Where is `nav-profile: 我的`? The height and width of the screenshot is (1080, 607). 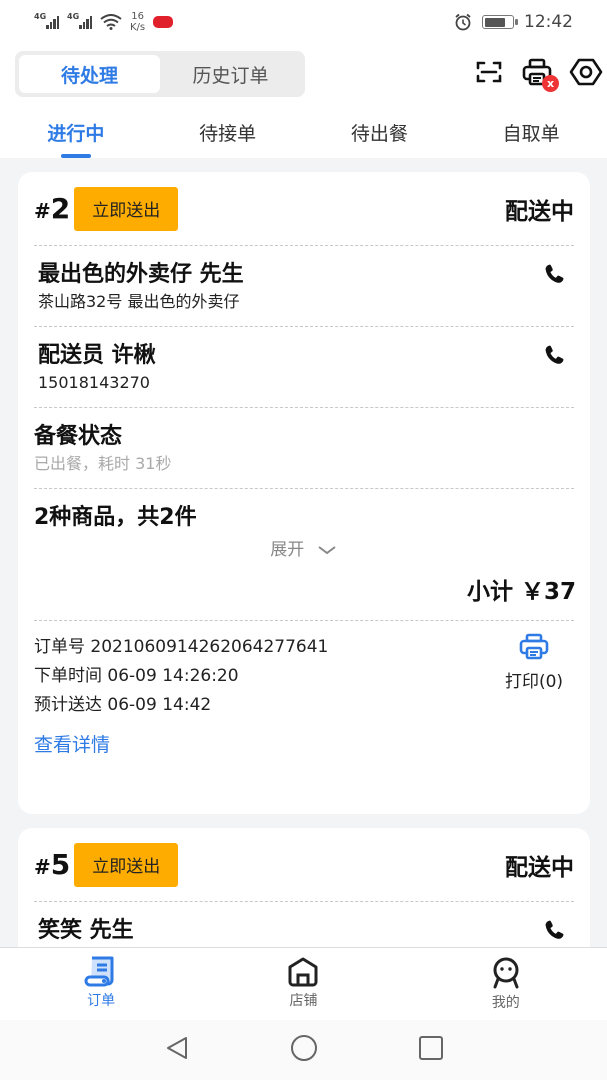
nav-profile: 我的 is located at coordinates (506, 984).